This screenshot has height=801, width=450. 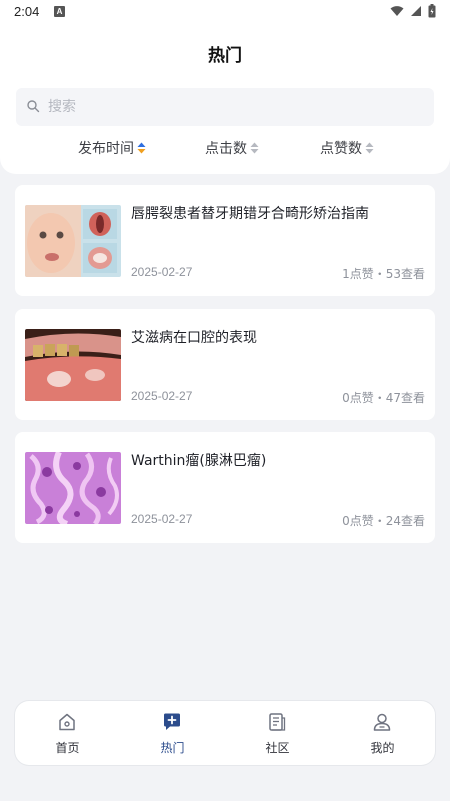 I want to click on histology-thumbnail, so click(x=73, y=488).